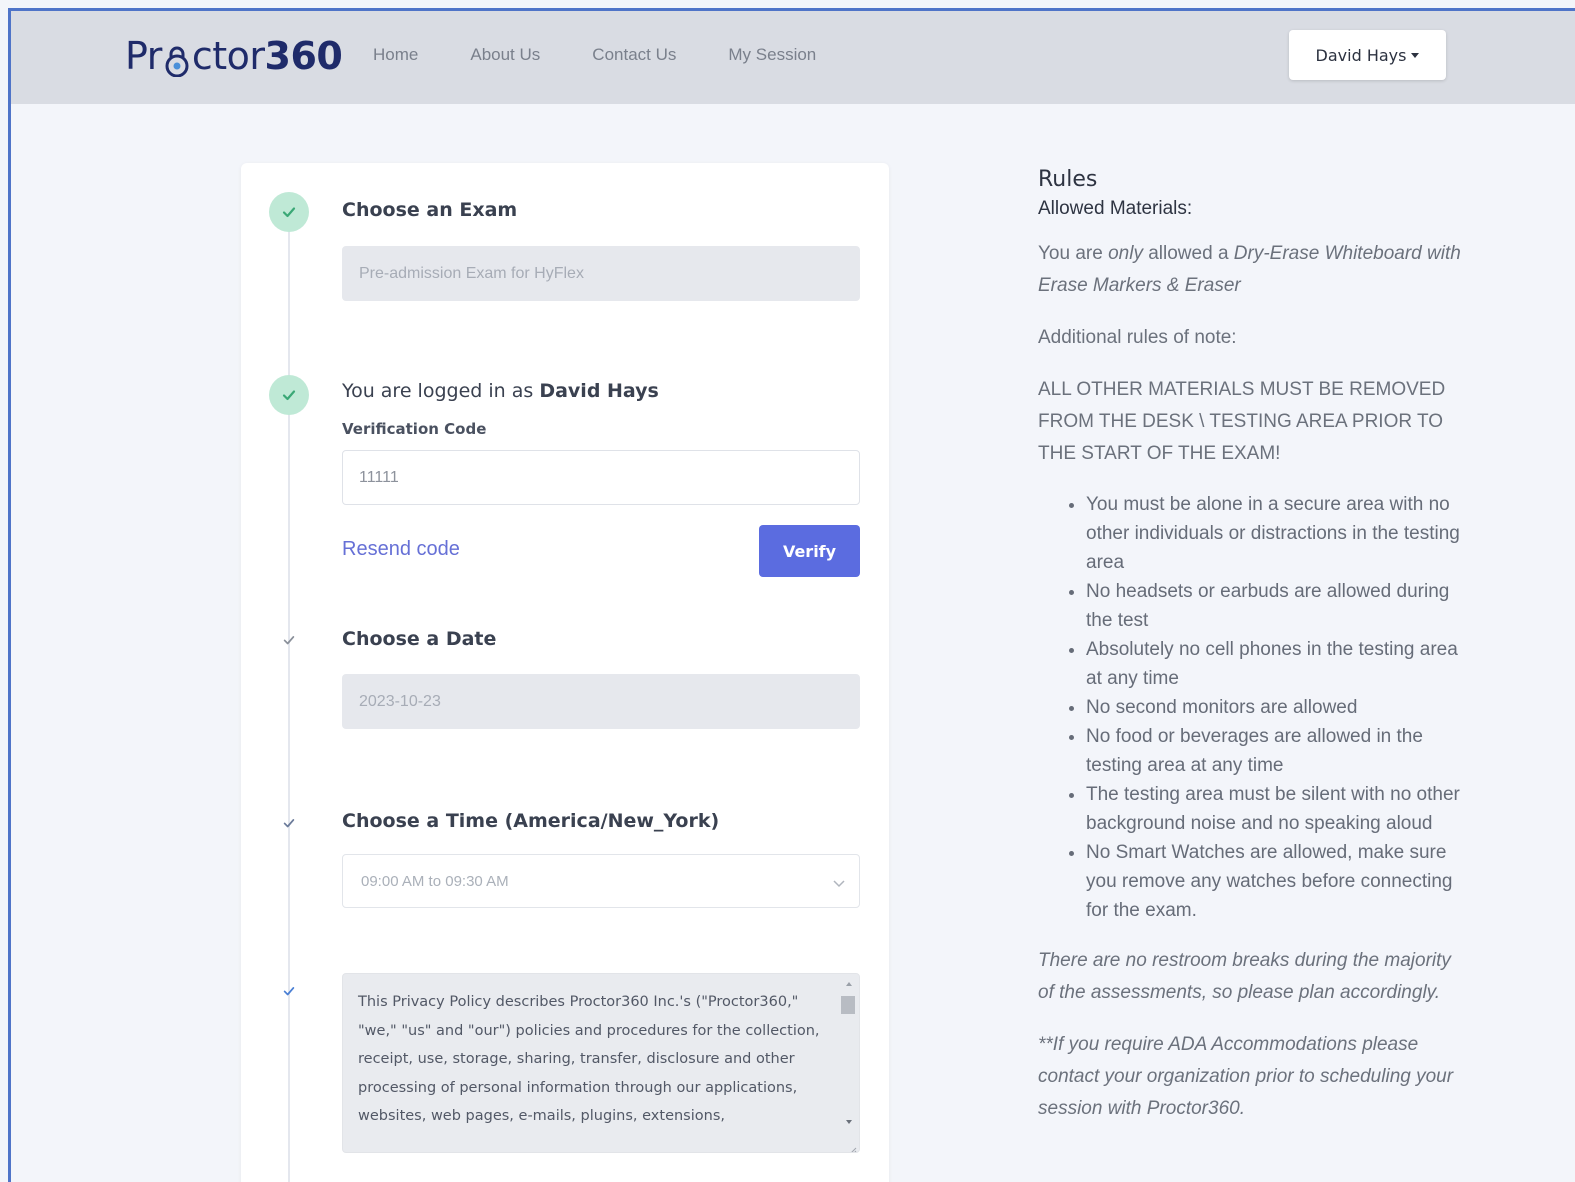 Image resolution: width=1575 pixels, height=1182 pixels. I want to click on login-prefix: You are logged in as, so click(438, 391).